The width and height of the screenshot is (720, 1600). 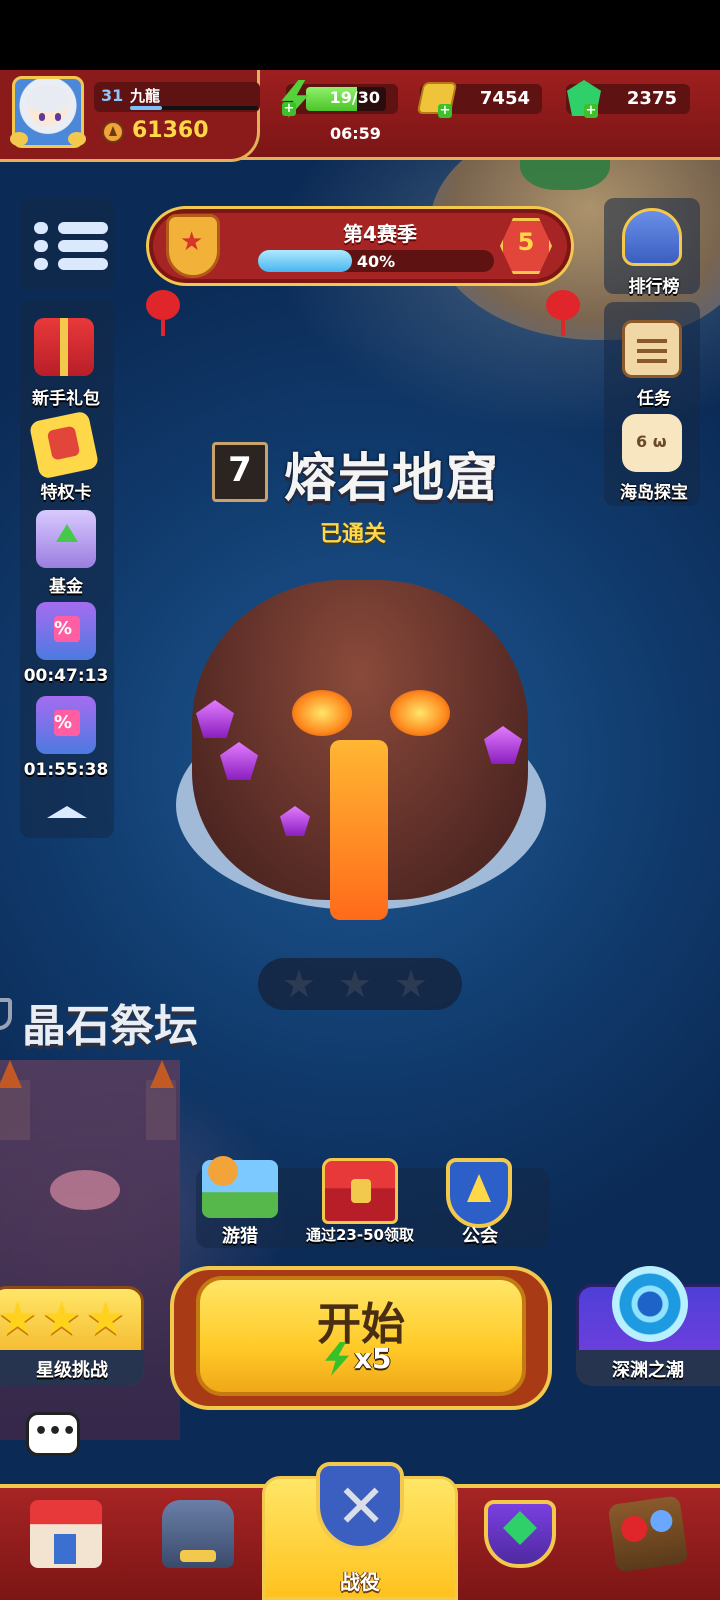 I want to click on season-level: 5, so click(x=526, y=242).